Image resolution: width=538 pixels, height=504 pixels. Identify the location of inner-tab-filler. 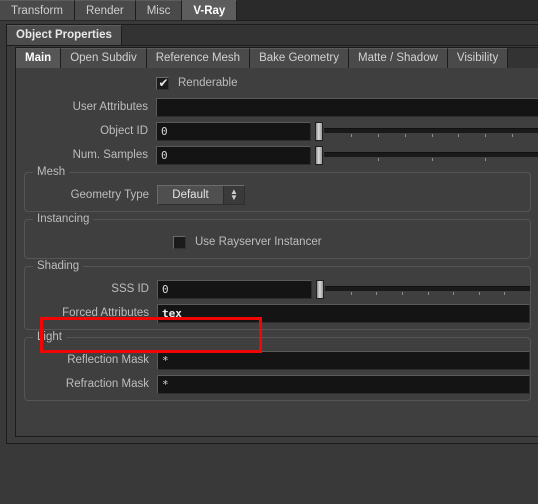
(523, 57).